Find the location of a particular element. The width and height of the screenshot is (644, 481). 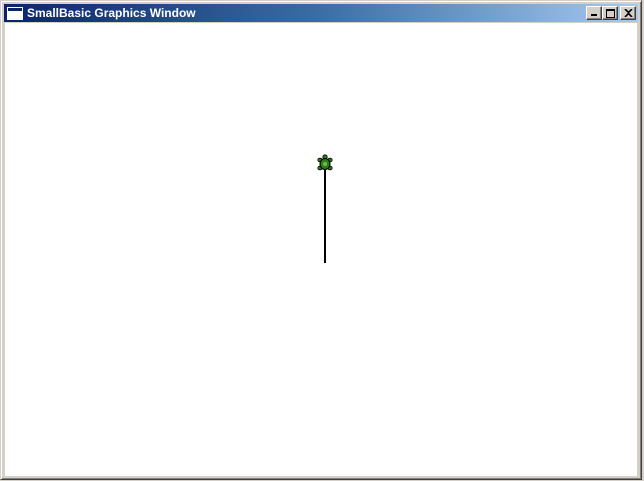

title-bar: SmallBasic Graphics Window is located at coordinates (321, 13).